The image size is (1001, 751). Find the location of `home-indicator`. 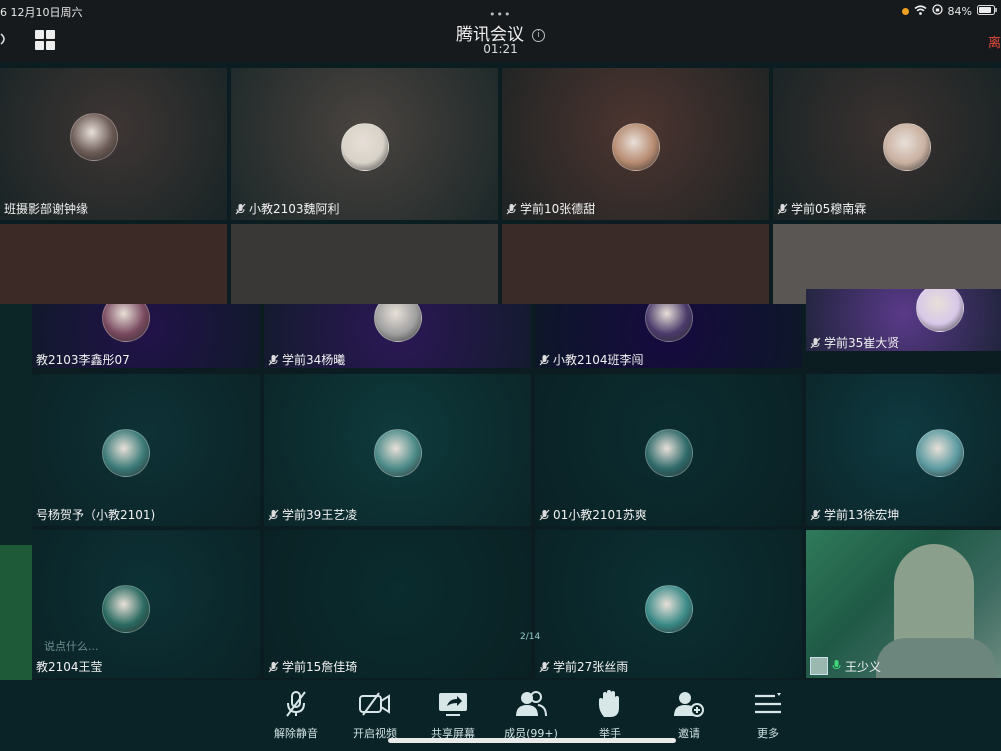

home-indicator is located at coordinates (532, 740).